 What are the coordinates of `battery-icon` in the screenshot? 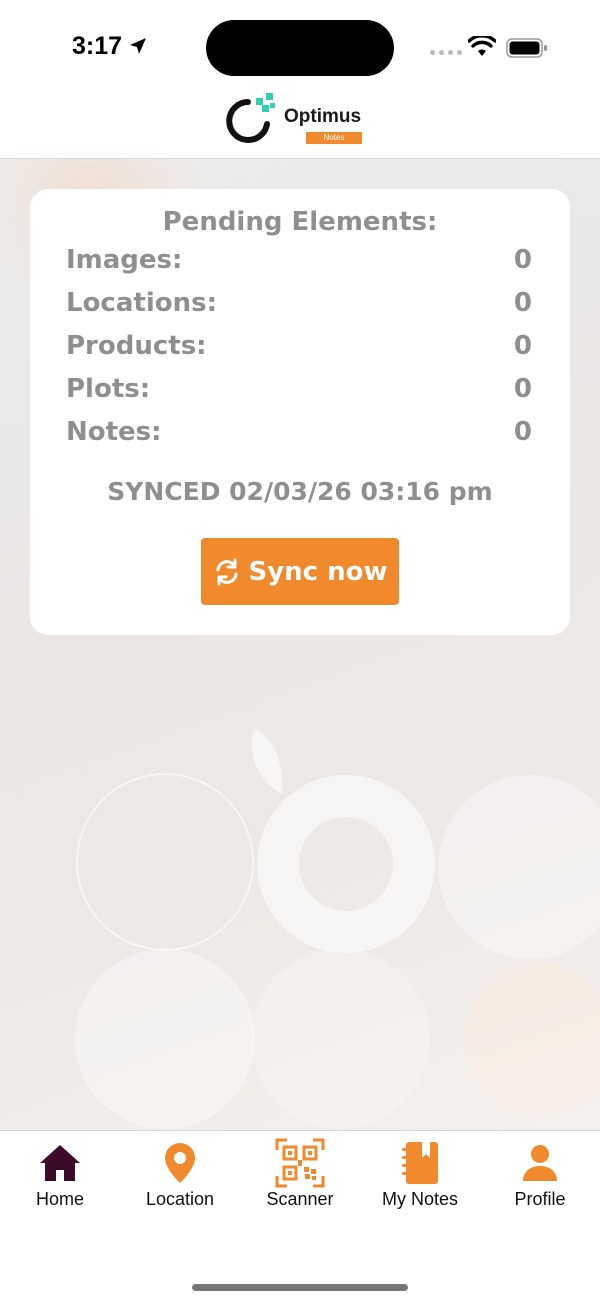 It's located at (526, 48).